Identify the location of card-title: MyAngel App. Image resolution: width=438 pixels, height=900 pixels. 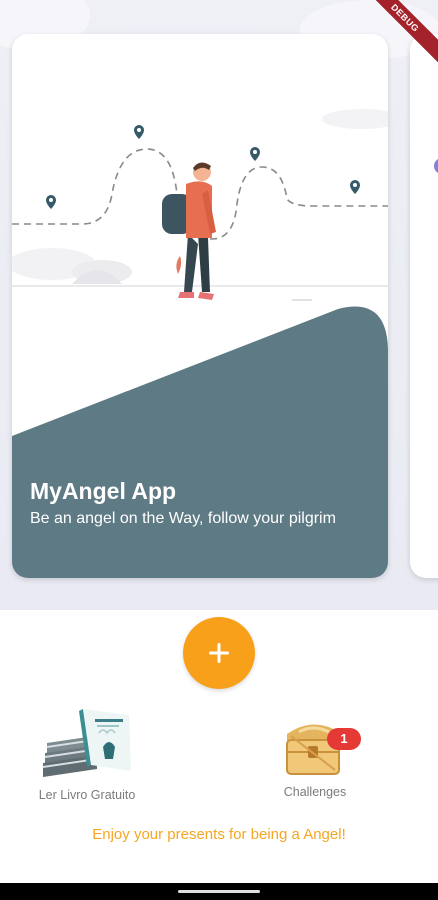
(103, 491).